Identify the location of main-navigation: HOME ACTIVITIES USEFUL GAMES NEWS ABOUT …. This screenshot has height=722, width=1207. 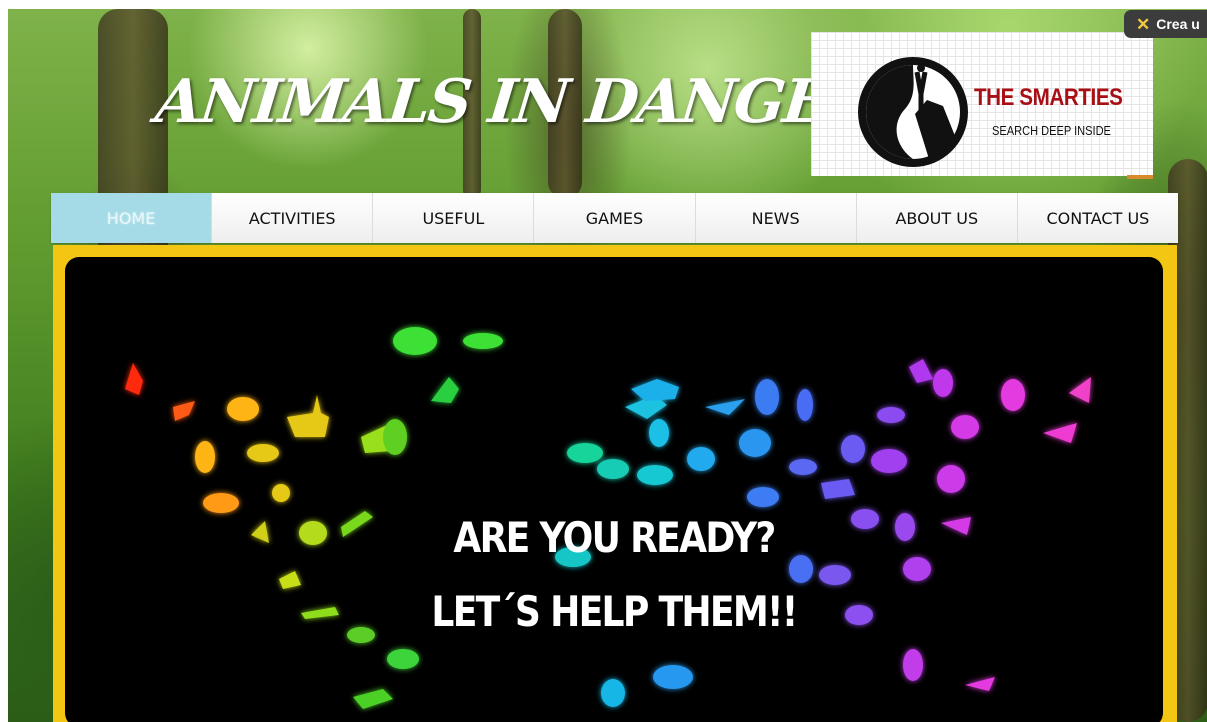
(614, 218).